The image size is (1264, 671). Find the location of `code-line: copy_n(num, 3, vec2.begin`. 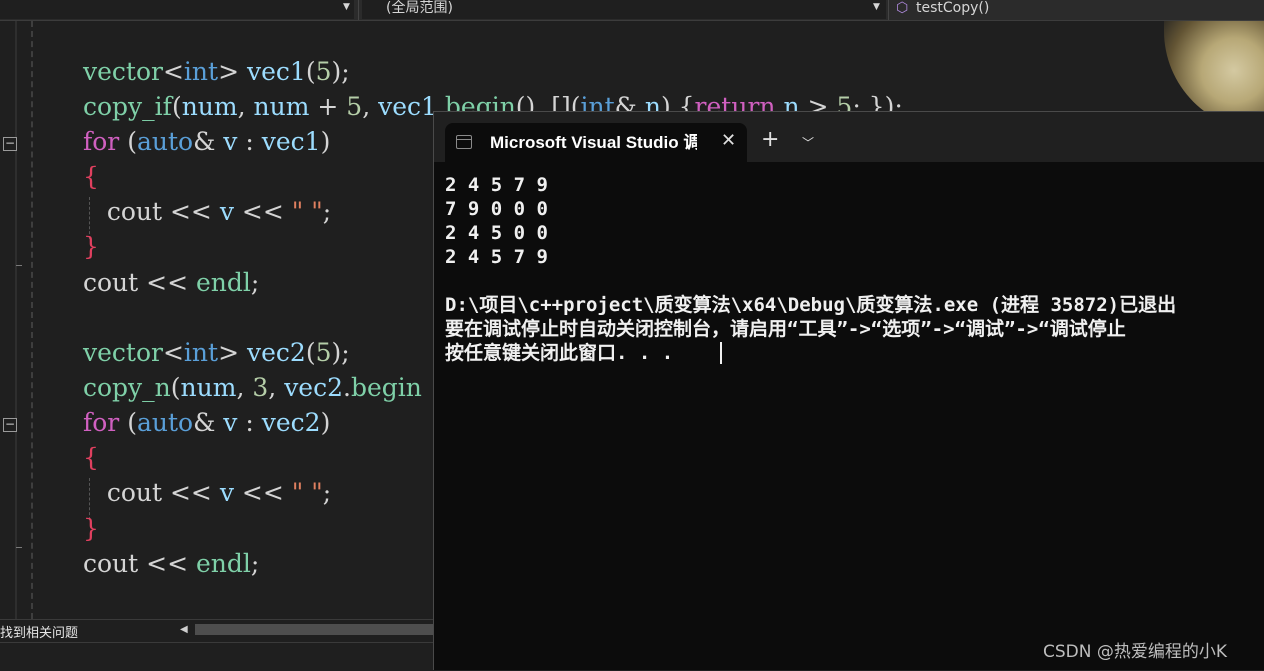

code-line: copy_n(num, 3, vec2.begin is located at coordinates (252, 388).